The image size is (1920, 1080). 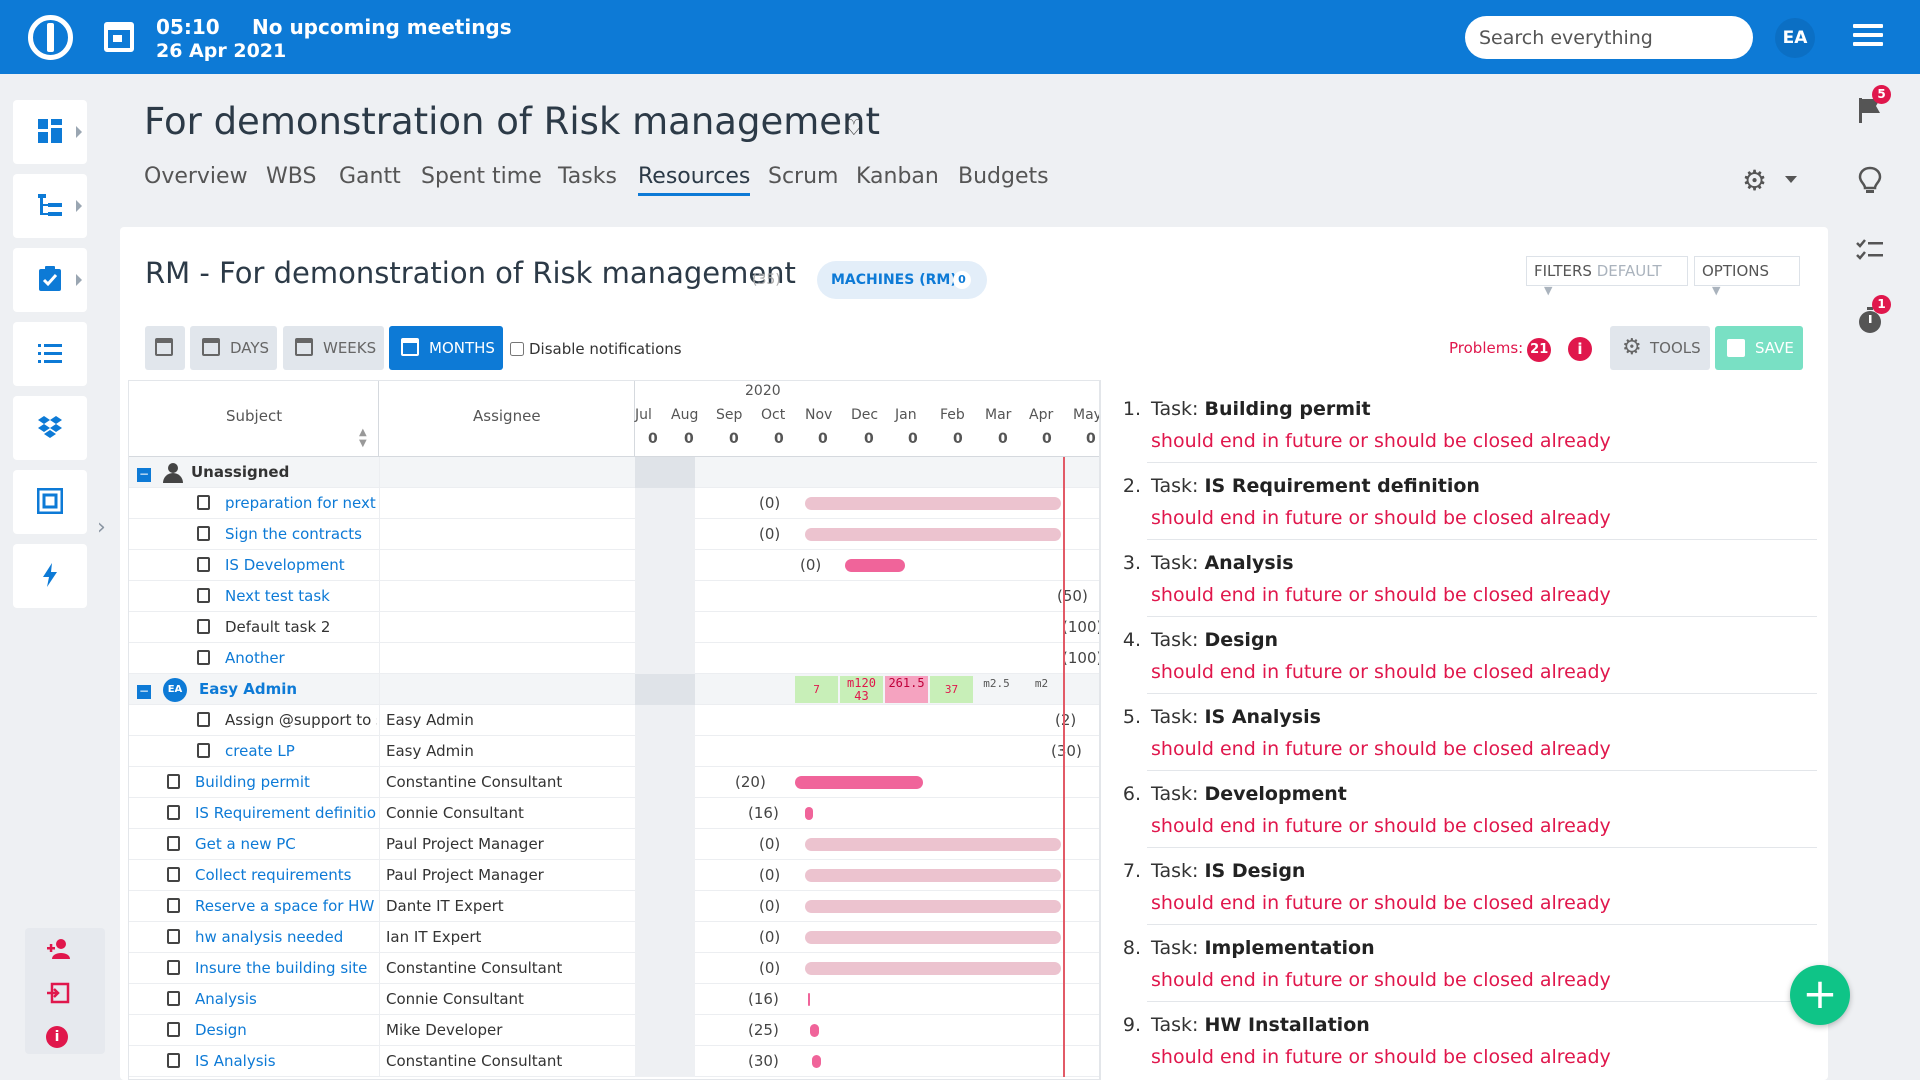 What do you see at coordinates (854, 128) in the screenshot?
I see `favorite-heart-icon: ♡` at bounding box center [854, 128].